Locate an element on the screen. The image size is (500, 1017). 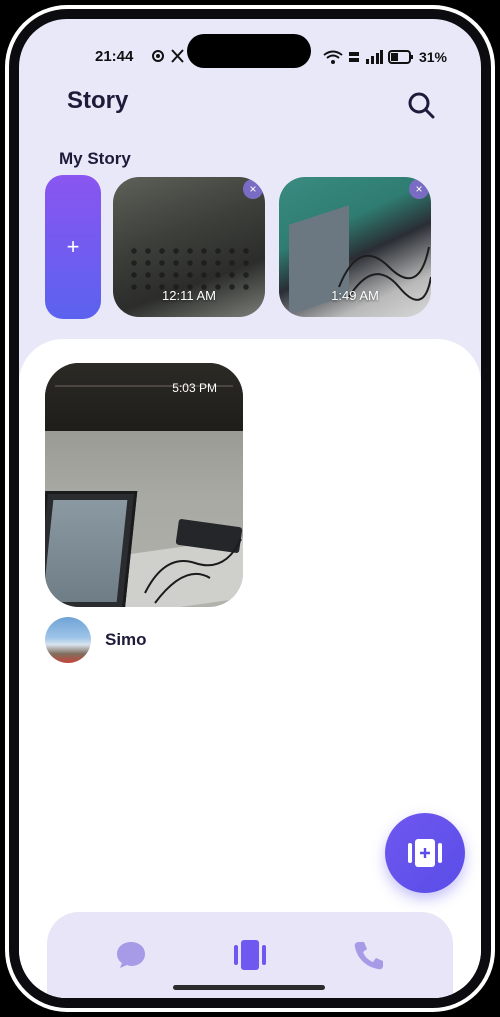
status-time: 21:44 is located at coordinates (114, 56).